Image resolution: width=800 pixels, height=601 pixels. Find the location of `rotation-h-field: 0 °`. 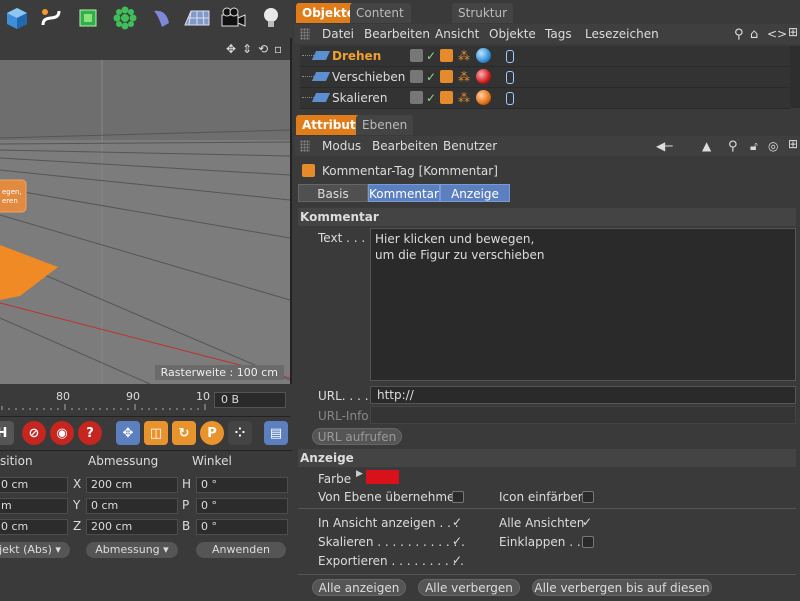

rotation-h-field: 0 ° is located at coordinates (242, 485).